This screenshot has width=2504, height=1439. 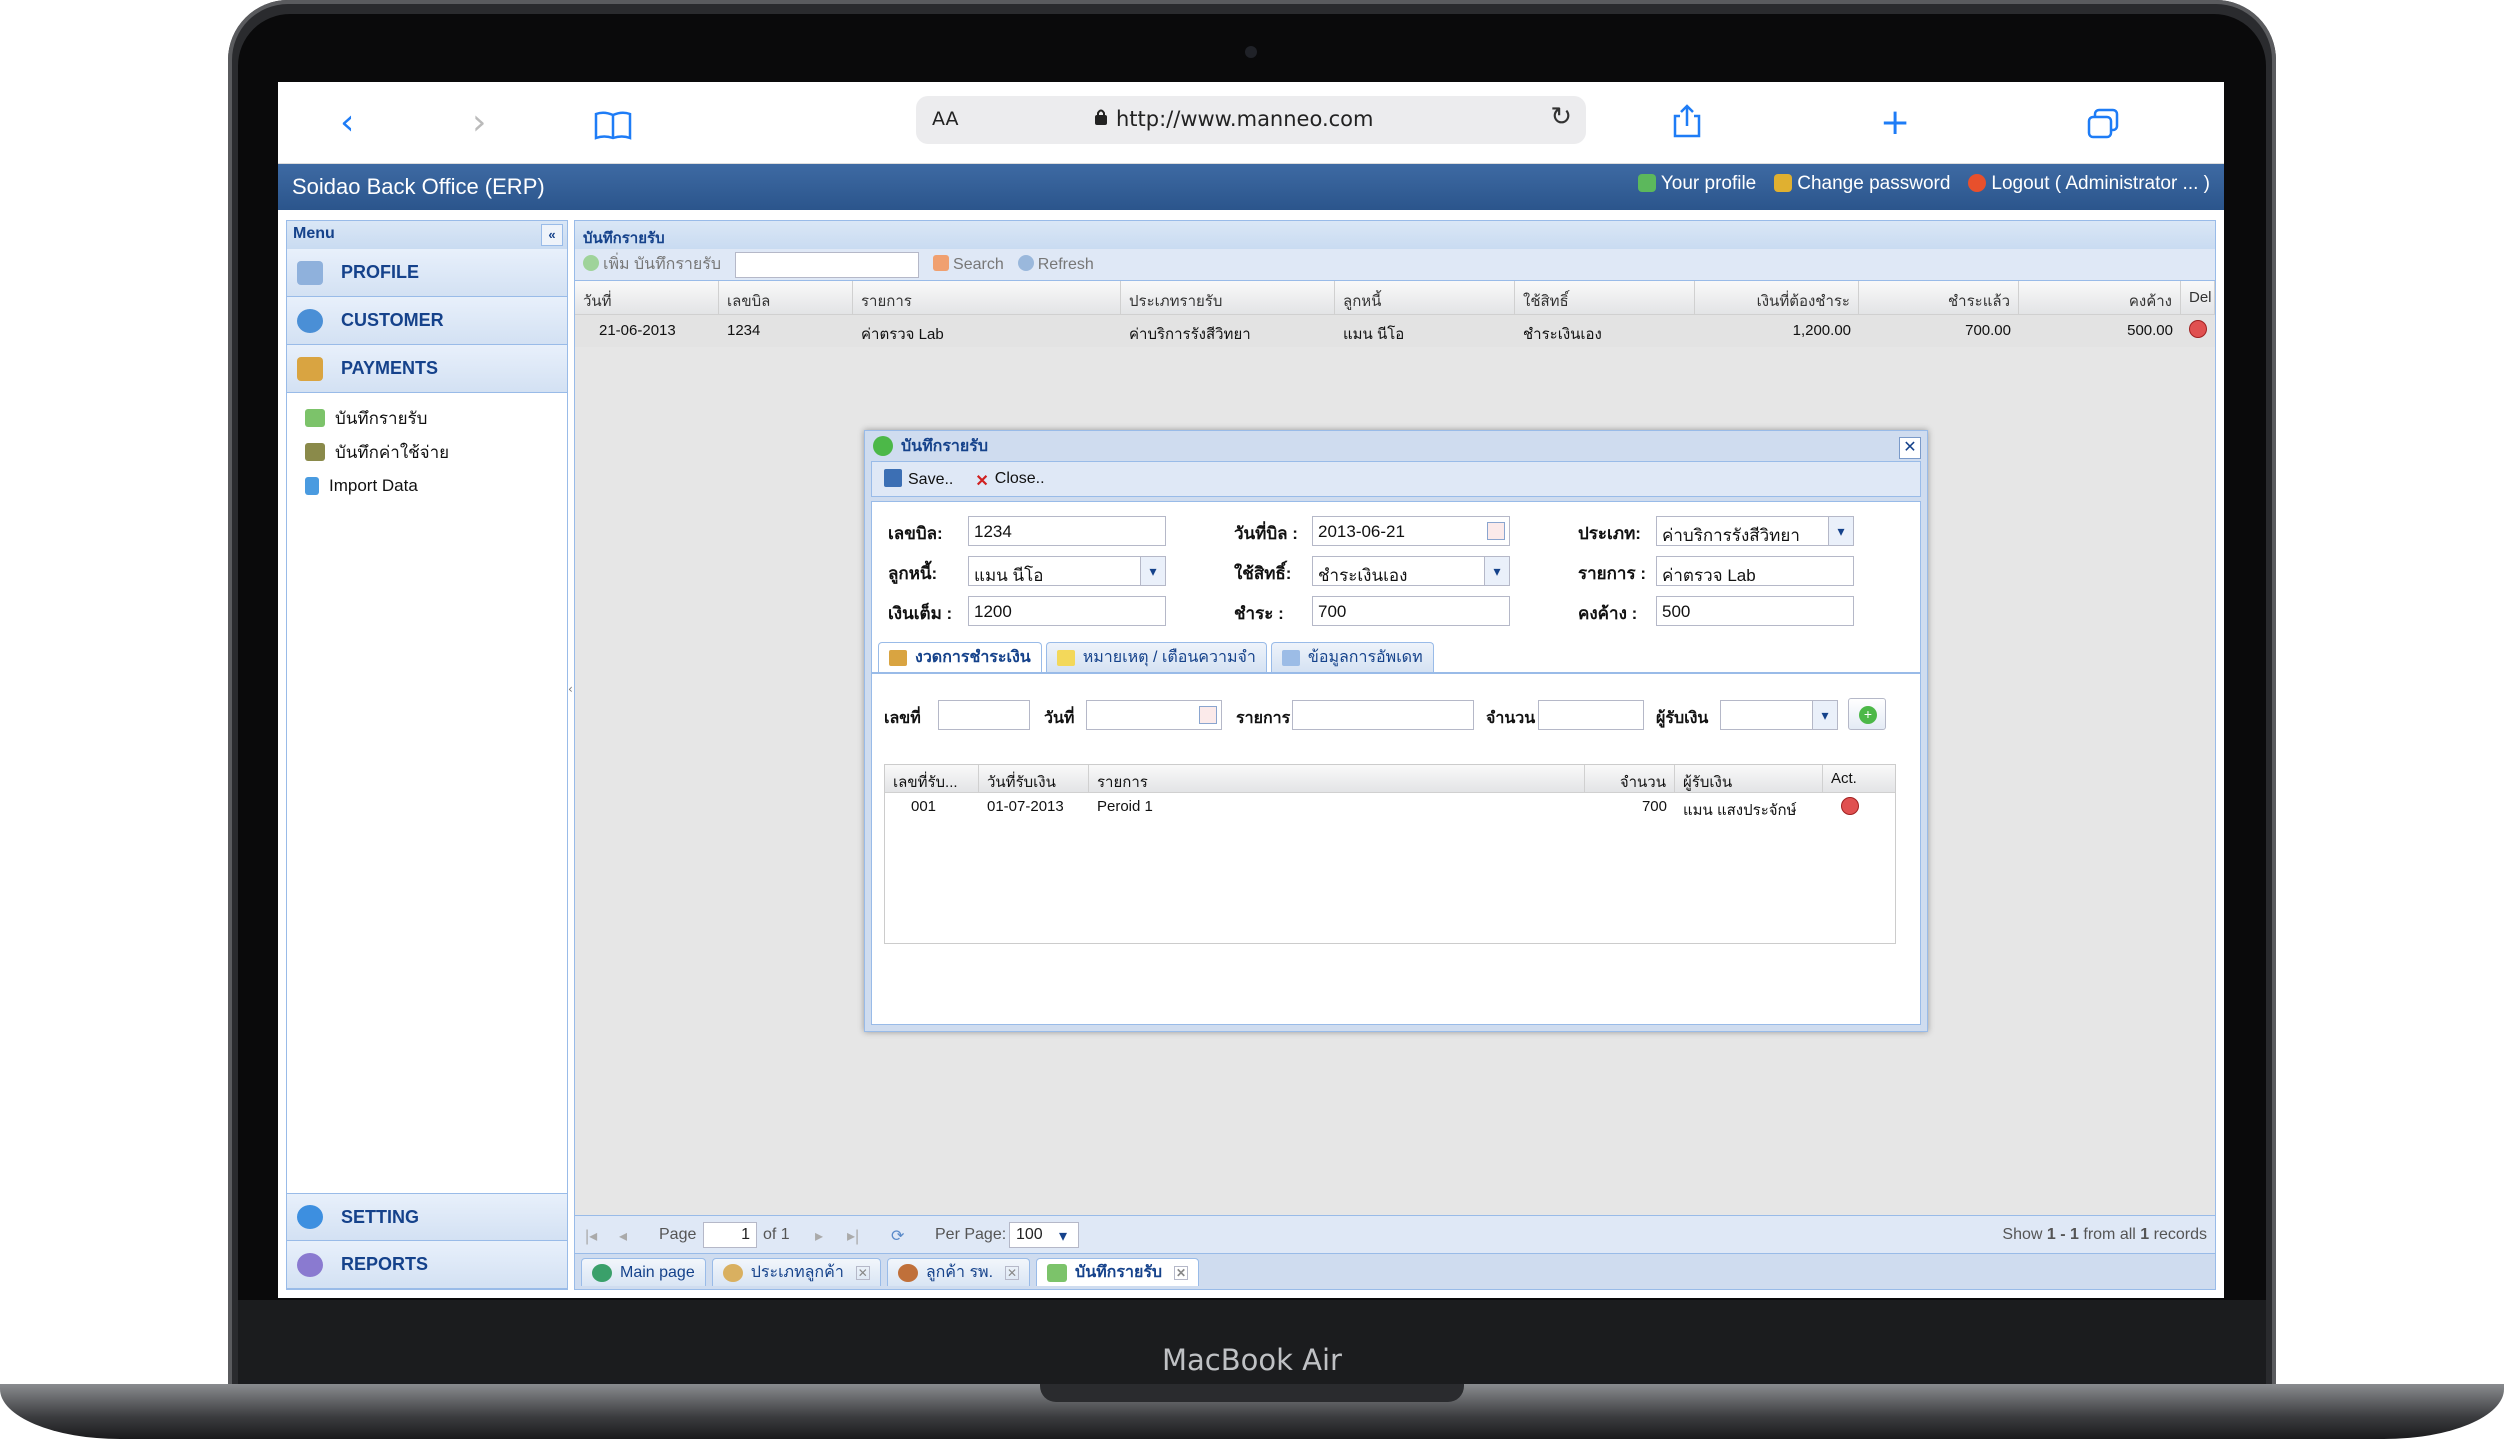 I want to click on sidebar-section-reports: REPORTS, so click(x=427, y=1265).